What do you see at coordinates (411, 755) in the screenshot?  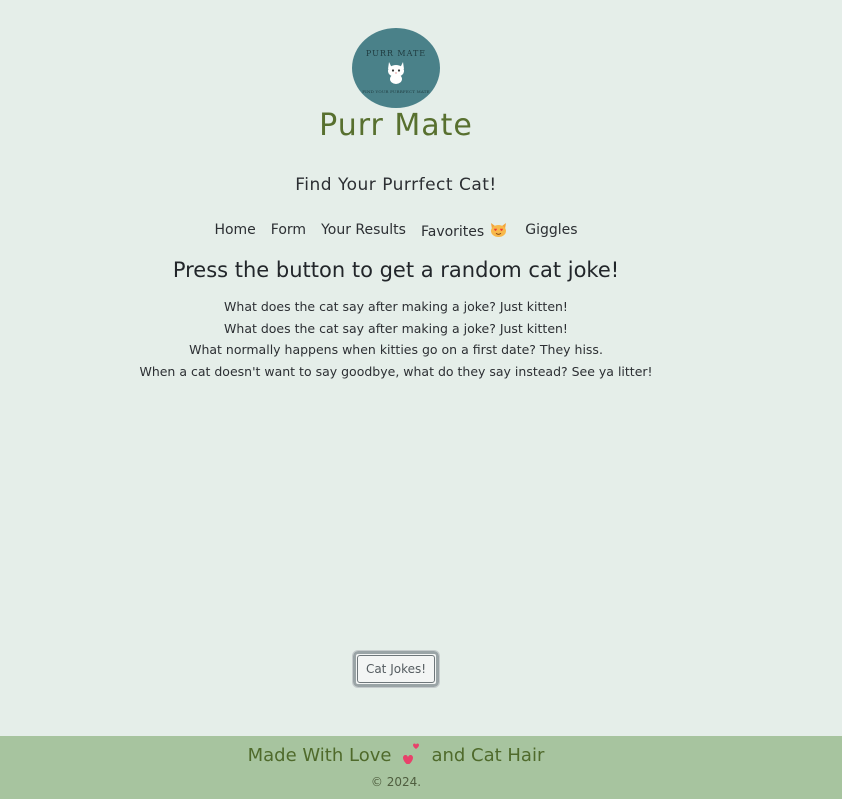 I see `two-hearts-icon` at bounding box center [411, 755].